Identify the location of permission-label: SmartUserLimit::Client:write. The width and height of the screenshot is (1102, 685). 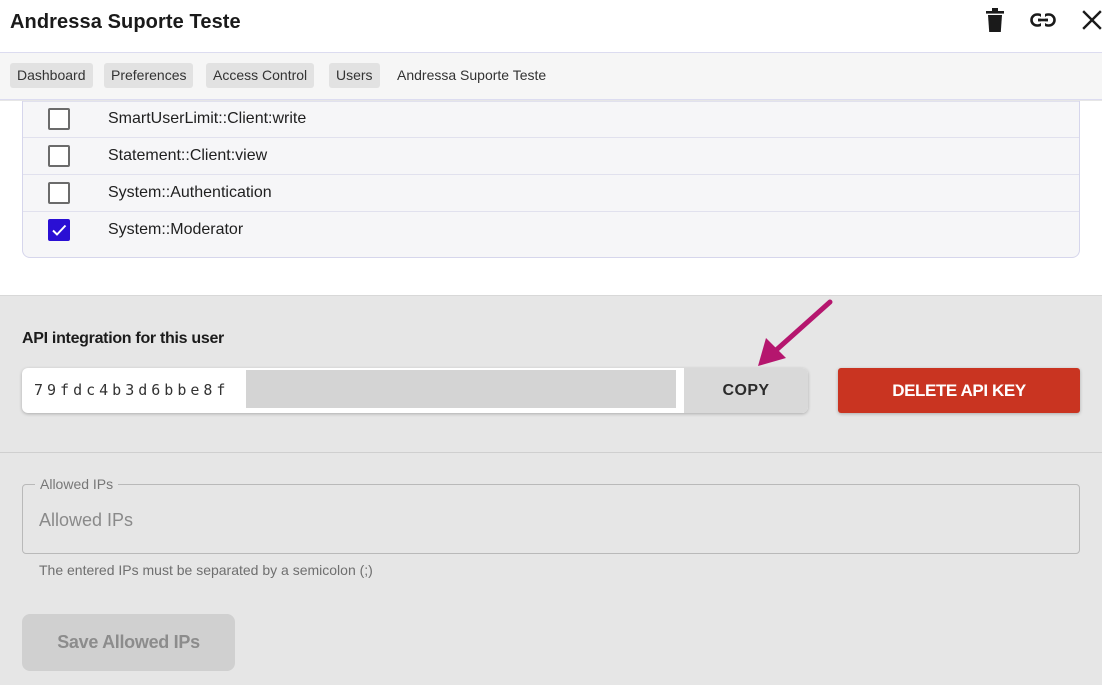
(207, 118).